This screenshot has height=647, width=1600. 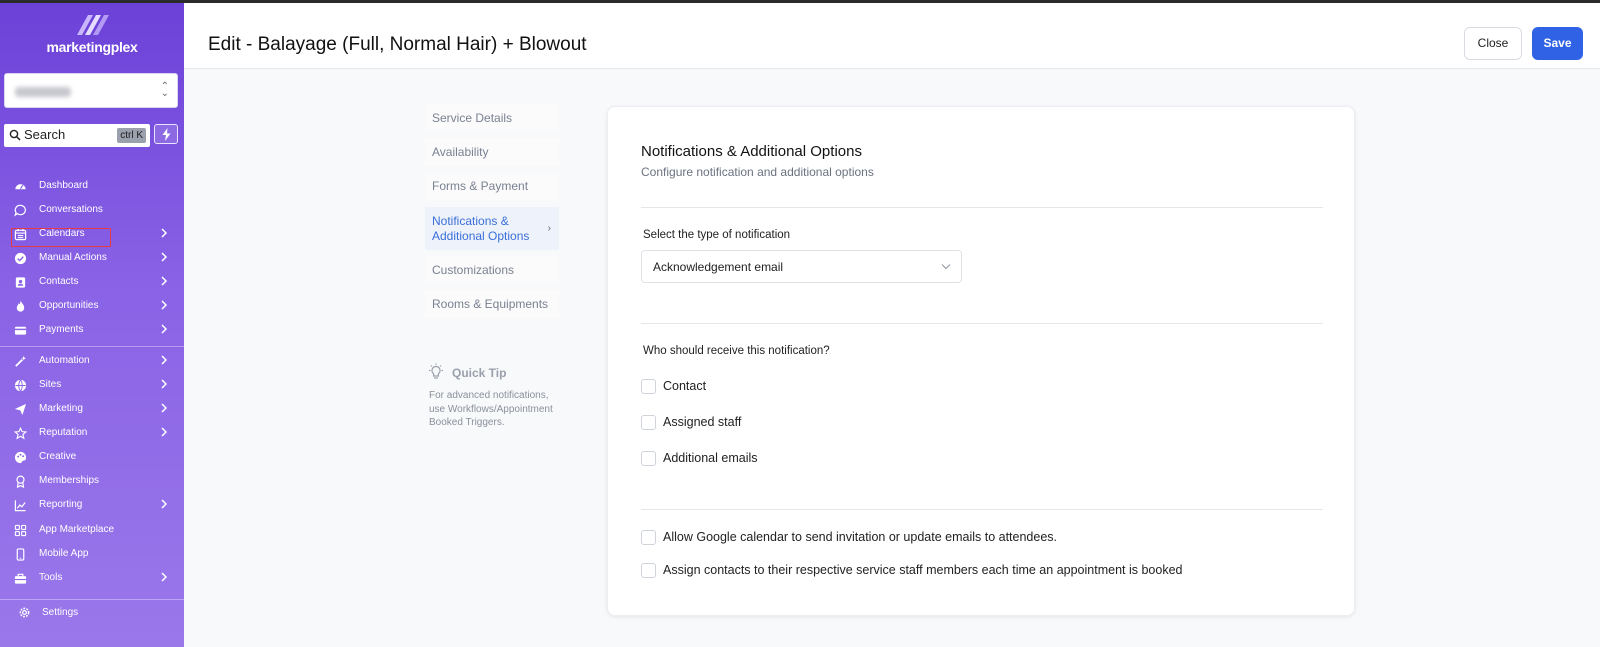 I want to click on sidebar-item-label: Settings, so click(x=60, y=612).